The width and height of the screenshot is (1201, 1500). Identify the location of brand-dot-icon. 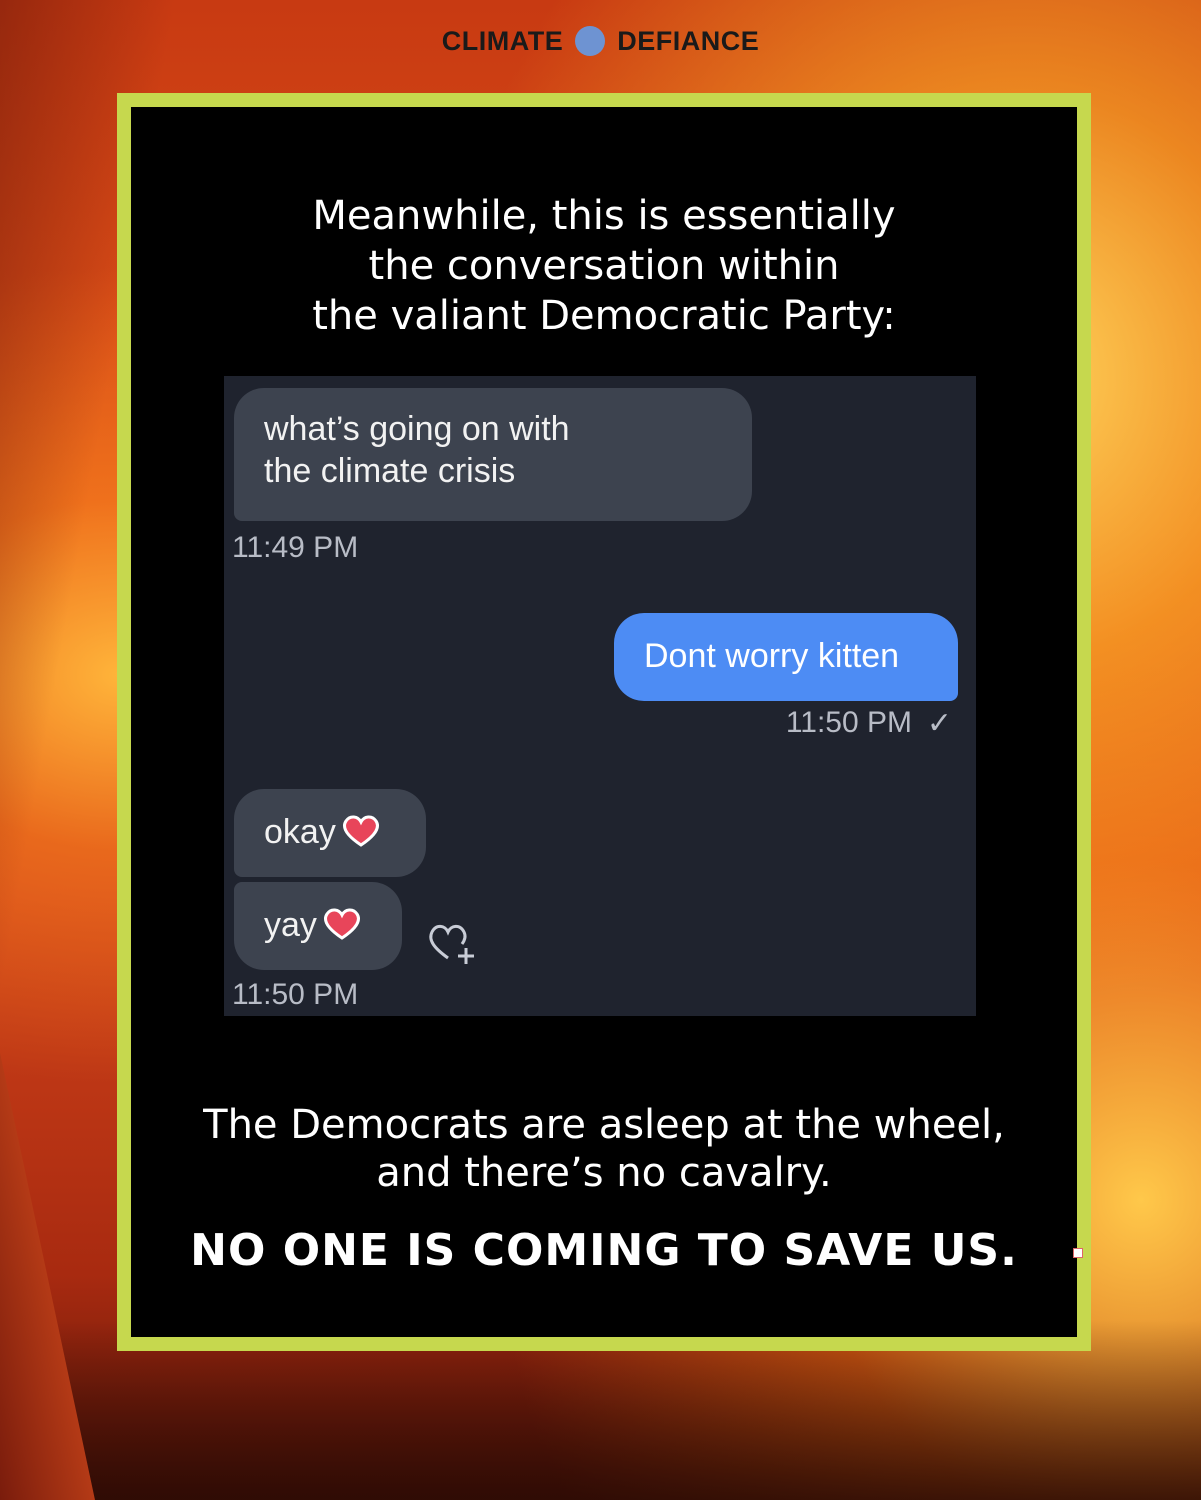
(590, 41).